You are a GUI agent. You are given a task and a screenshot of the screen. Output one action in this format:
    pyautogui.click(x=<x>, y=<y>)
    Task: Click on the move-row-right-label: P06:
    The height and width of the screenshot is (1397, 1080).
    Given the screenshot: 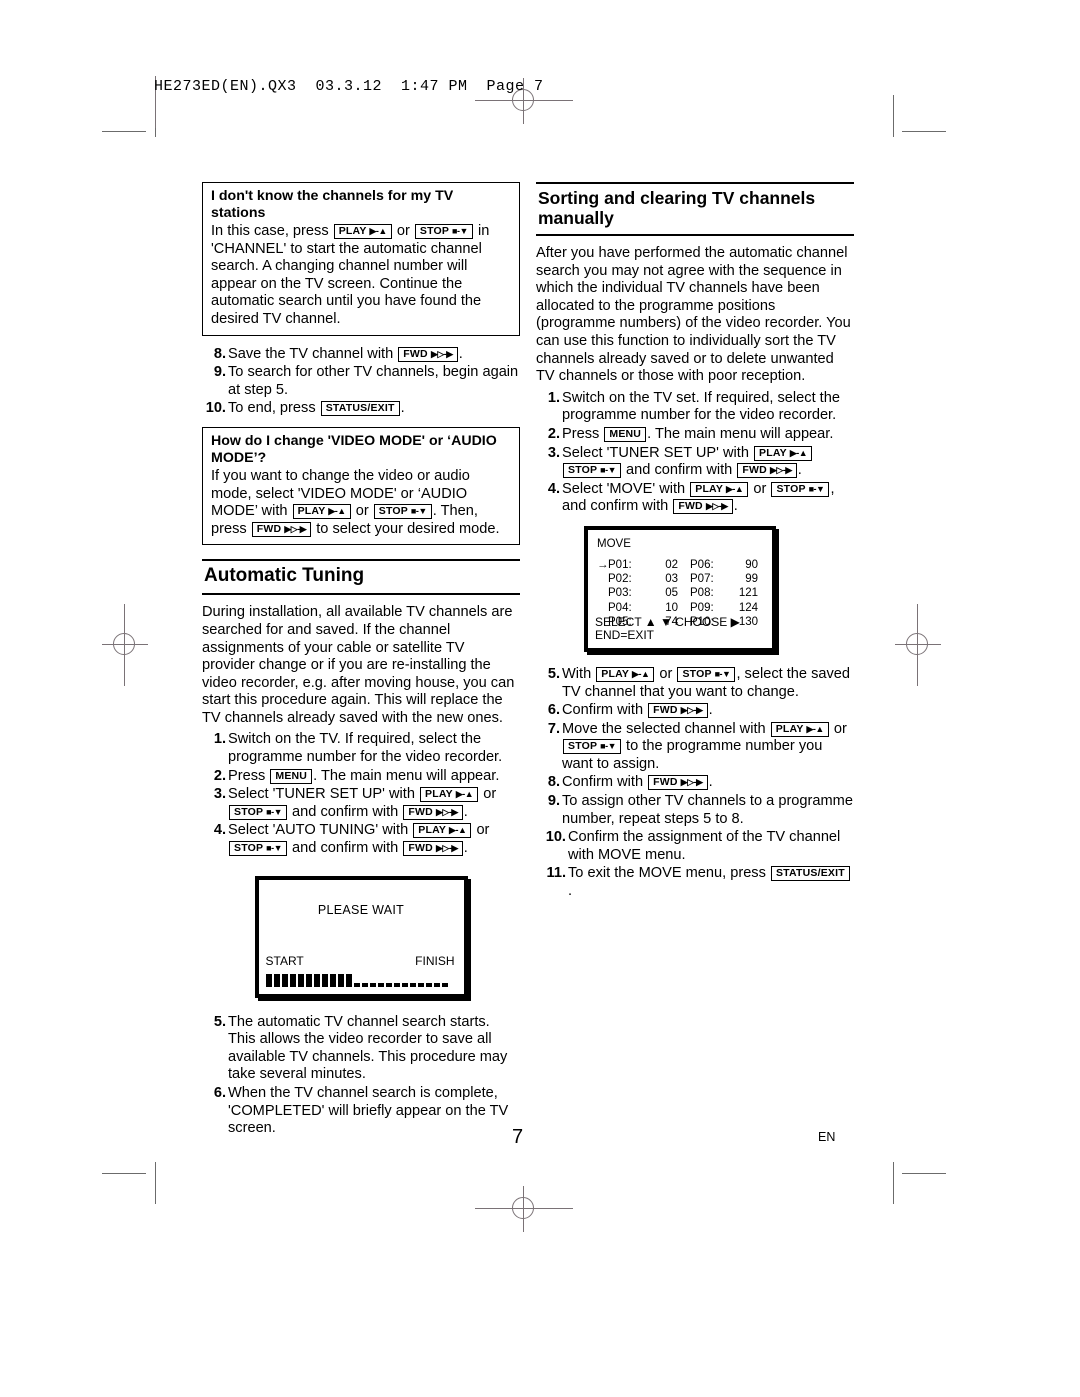 What is the action you would take?
    pyautogui.click(x=702, y=564)
    